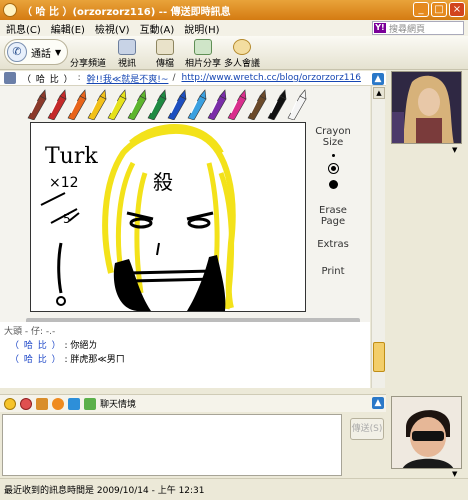 The width and height of the screenshot is (468, 500). I want to click on video-button: 視訊, so click(127, 54).